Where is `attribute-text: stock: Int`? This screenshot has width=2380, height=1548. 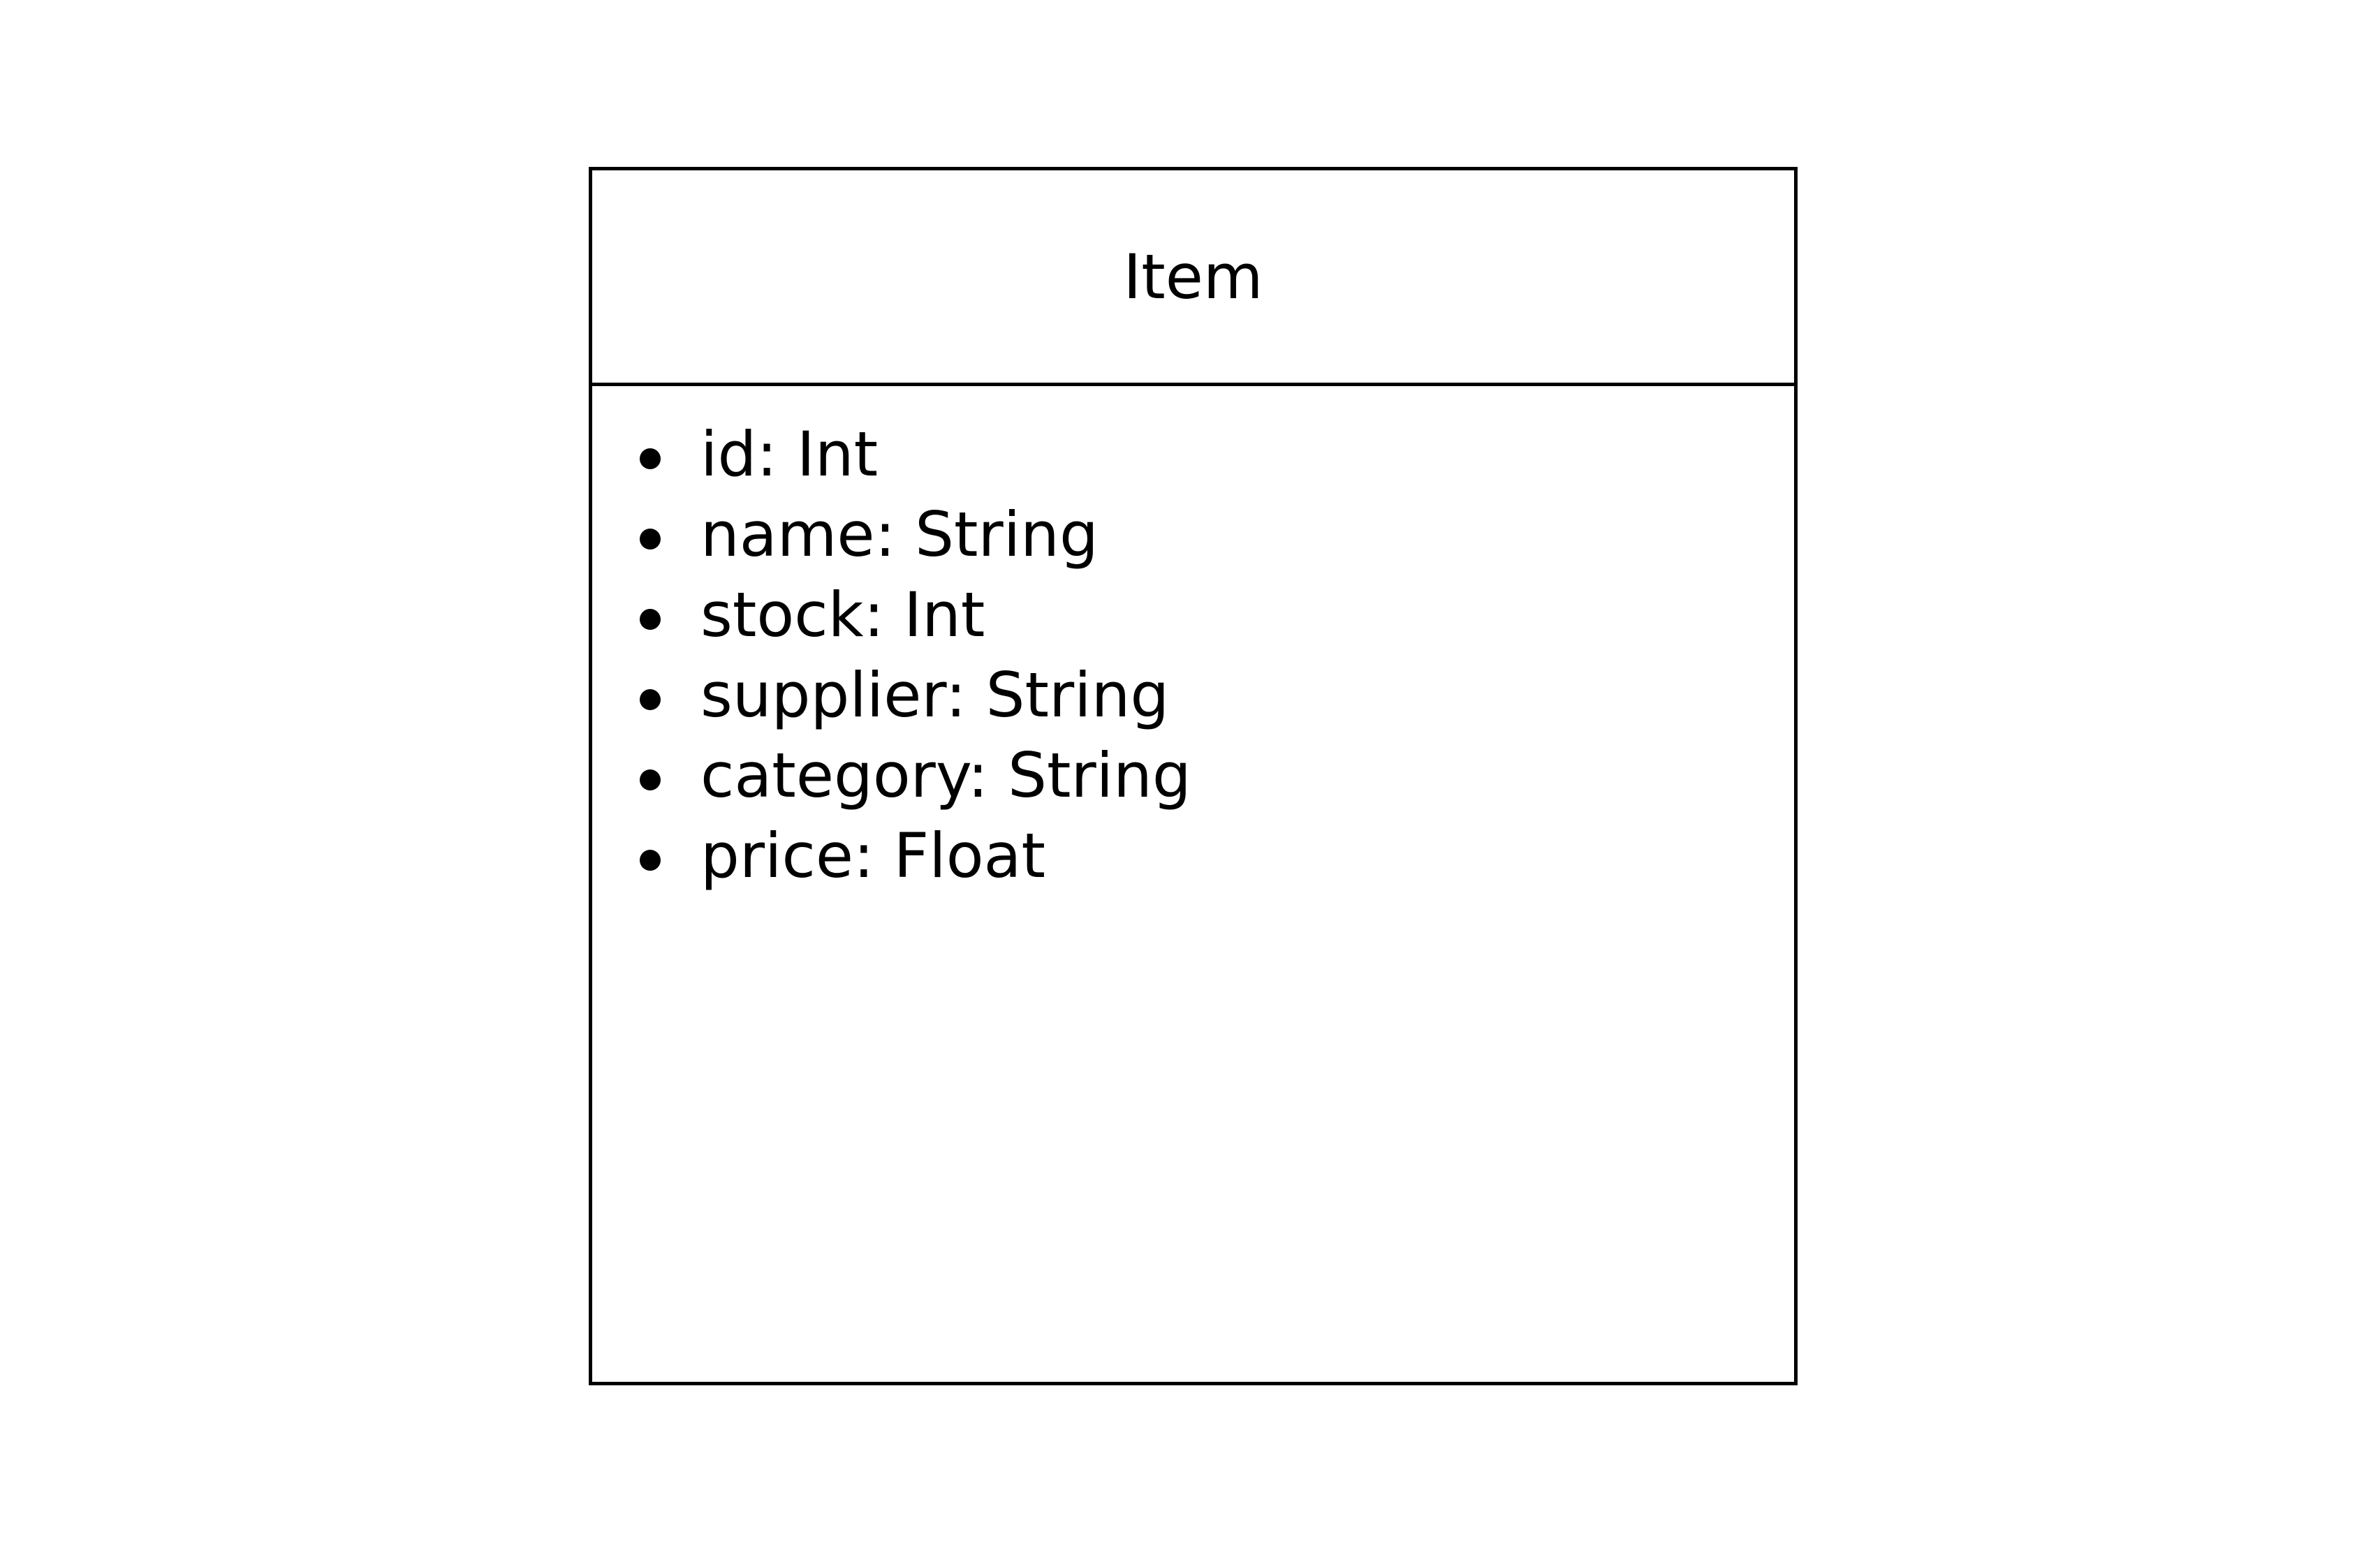 attribute-text: stock: Int is located at coordinates (843, 614).